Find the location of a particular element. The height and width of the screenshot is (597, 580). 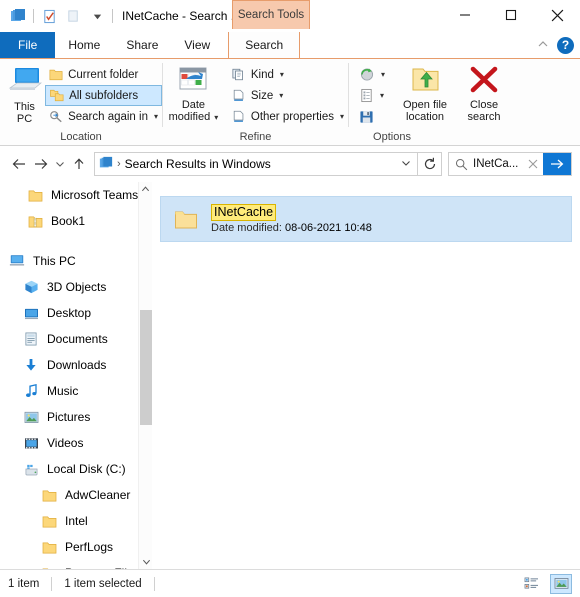

nav-item-pictures: Pictures is located at coordinates (76, 417).